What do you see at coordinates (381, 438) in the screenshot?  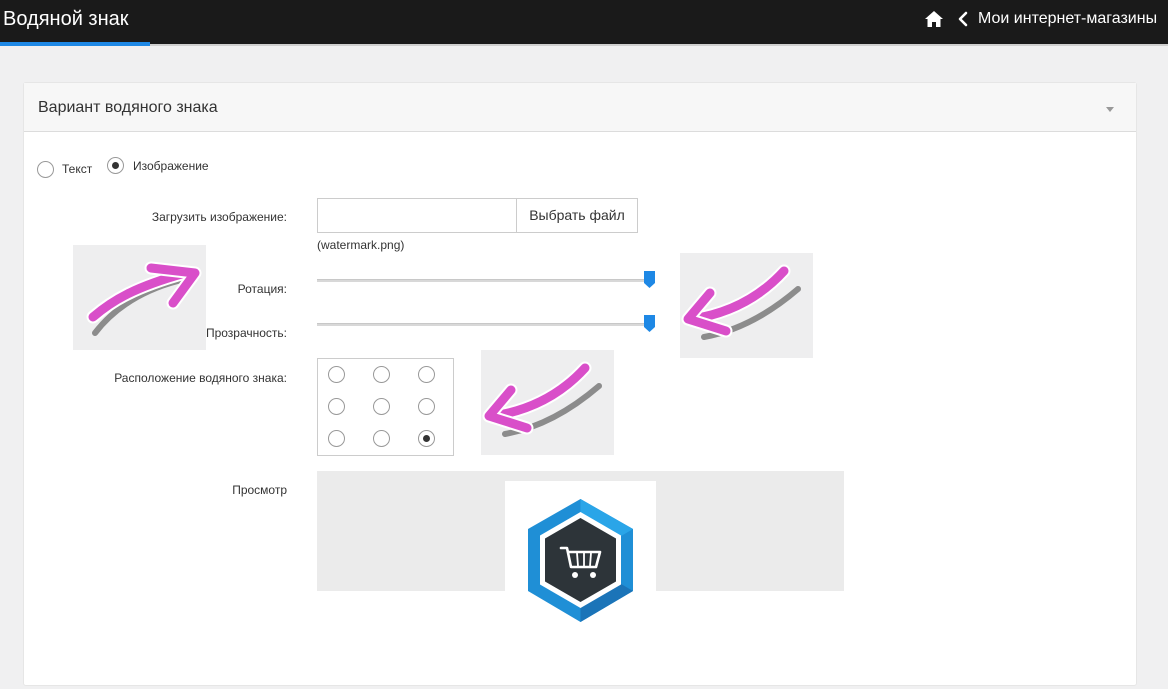 I see `position-bottom-center` at bounding box center [381, 438].